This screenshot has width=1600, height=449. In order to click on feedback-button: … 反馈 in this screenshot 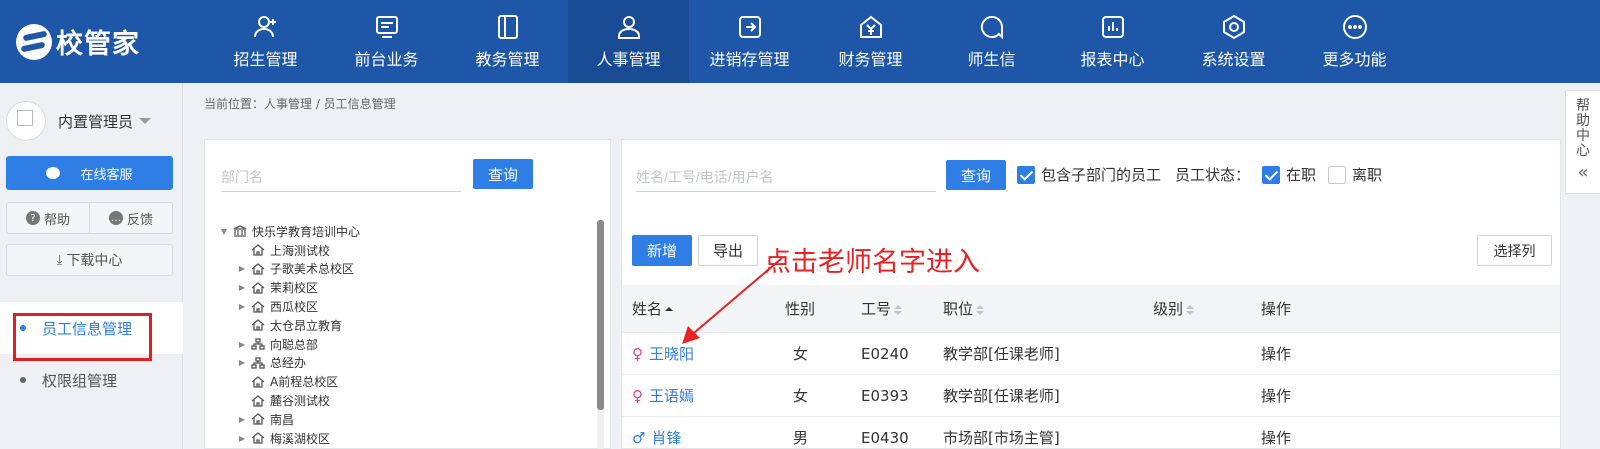, I will do `click(130, 218)`.